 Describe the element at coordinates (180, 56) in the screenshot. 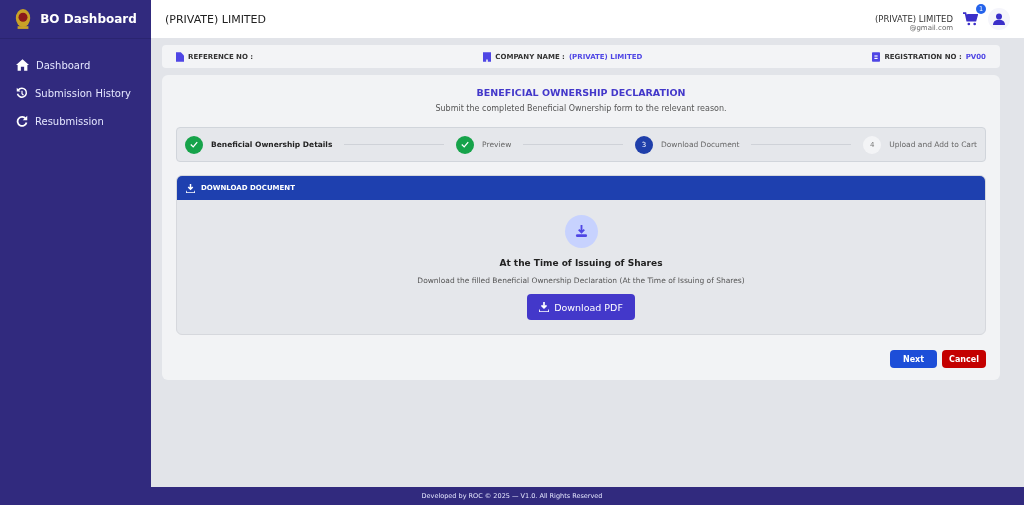

I see `document-icon` at that location.